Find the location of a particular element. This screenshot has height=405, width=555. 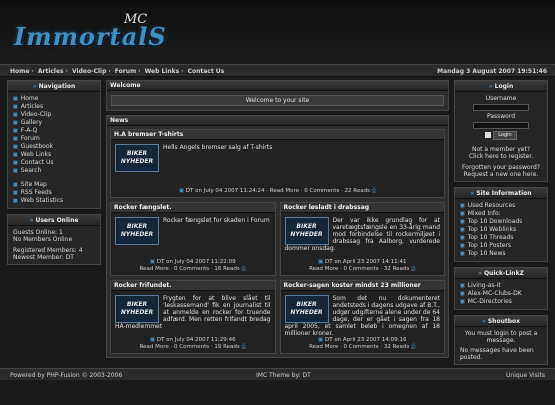

newest-member: Newest Member: DT is located at coordinates (54, 257).